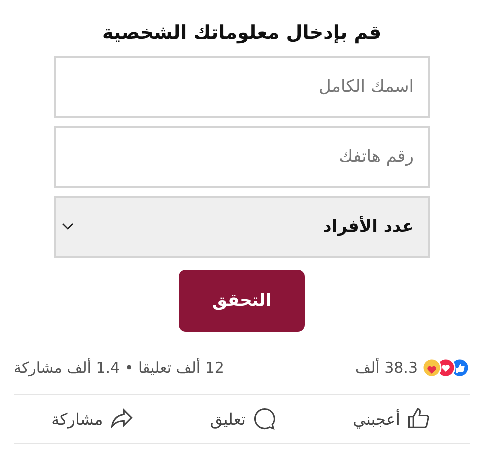  Describe the element at coordinates (94, 419) in the screenshot. I see `share-button: مشاركة` at that location.